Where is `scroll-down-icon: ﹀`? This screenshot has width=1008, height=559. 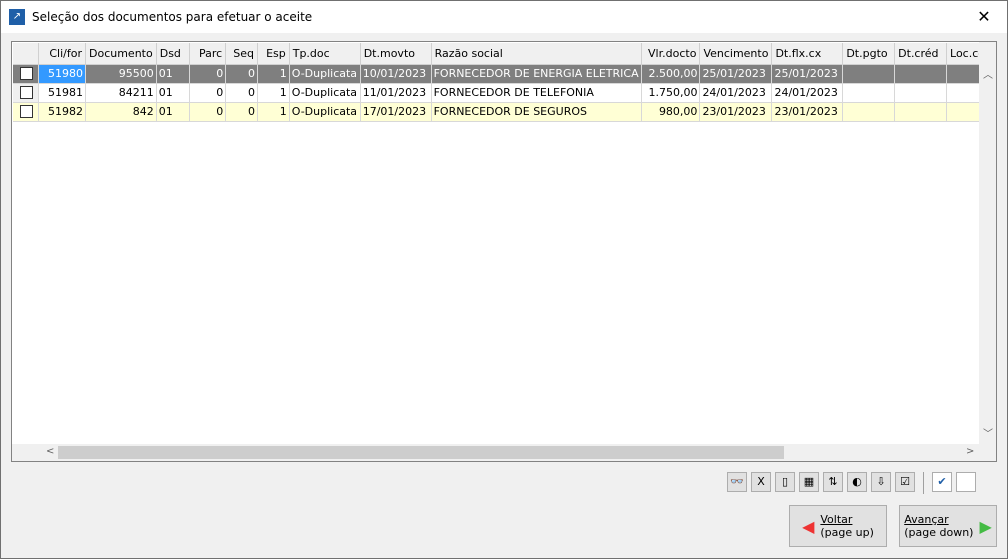
scroll-down-icon: ﹀ is located at coordinates (988, 432).